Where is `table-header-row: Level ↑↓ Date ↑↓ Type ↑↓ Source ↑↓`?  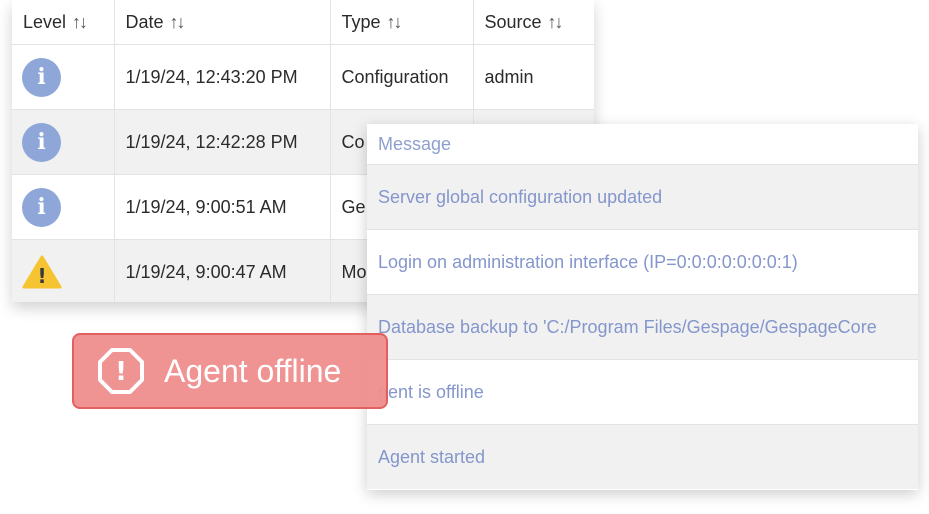 table-header-row: Level ↑↓ Date ↑↓ Type ↑↓ Source ↑↓ is located at coordinates (303, 22).